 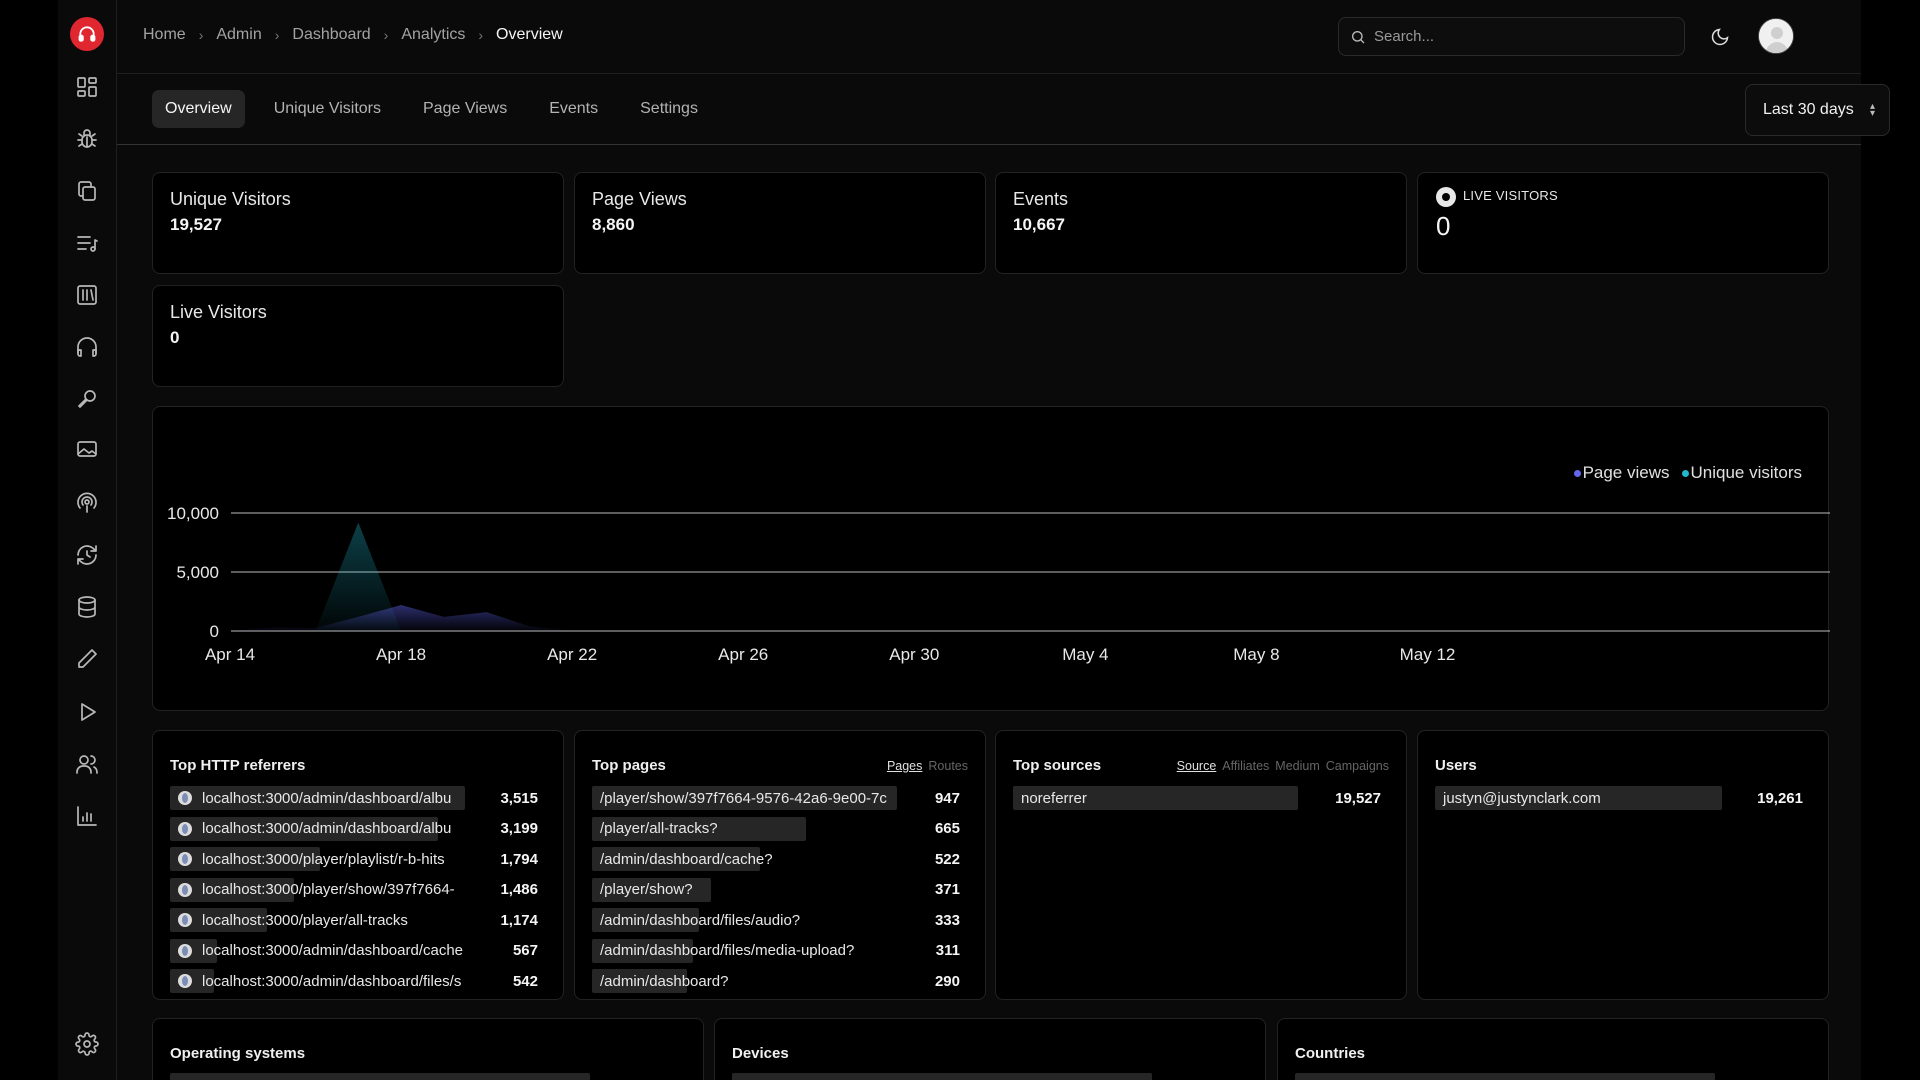 What do you see at coordinates (1357, 766) in the screenshot?
I see `tab-campaigns: Campaigns` at bounding box center [1357, 766].